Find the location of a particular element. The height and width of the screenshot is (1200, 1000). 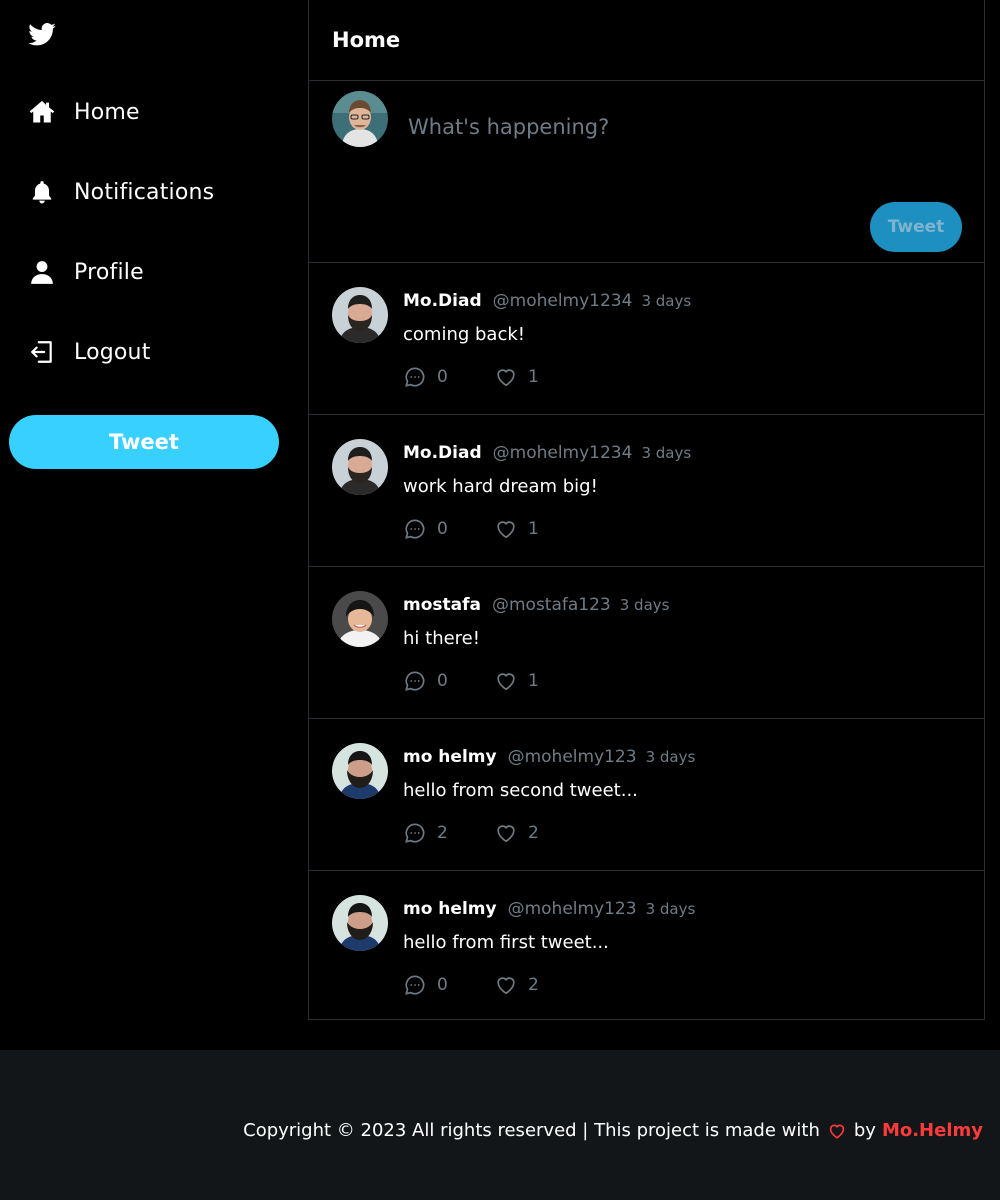

compose-tweet-button: Tweet is located at coordinates (916, 227).